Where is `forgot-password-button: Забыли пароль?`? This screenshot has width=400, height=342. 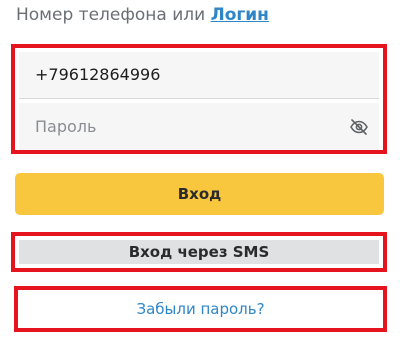
forgot-password-button: Забыли пароль? is located at coordinates (200, 309).